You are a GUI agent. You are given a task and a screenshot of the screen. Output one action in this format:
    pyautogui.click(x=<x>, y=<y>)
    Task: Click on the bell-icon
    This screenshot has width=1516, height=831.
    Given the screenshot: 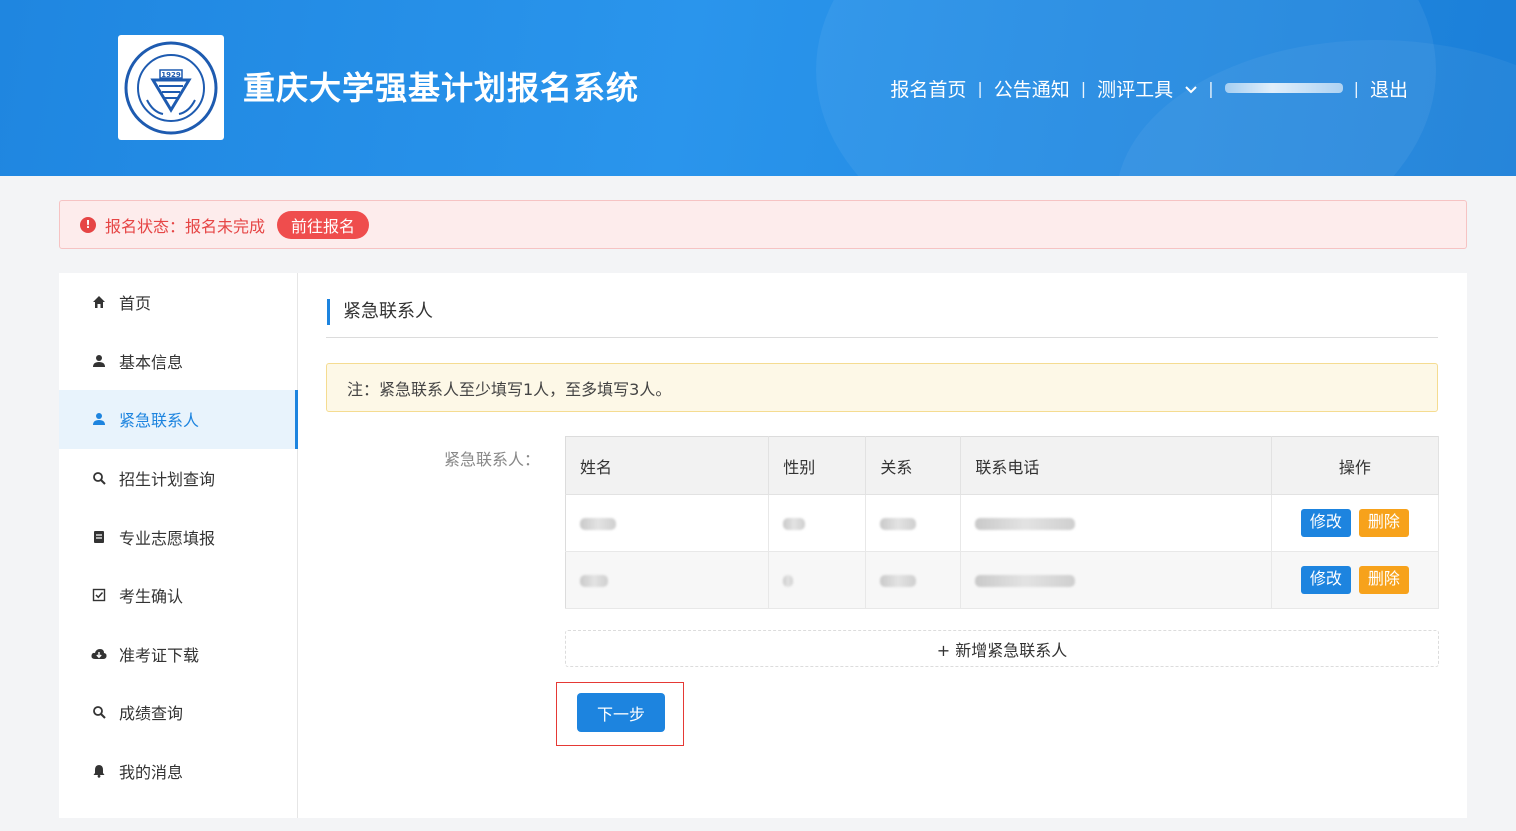 What is the action you would take?
    pyautogui.click(x=99, y=771)
    